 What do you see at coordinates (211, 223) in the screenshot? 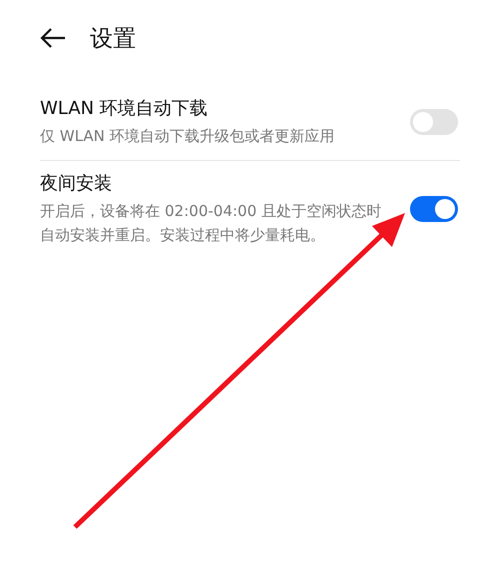
I see `setting-description: 开启后，设备将在 02:00-04:00 且处于空闲状态时自动安装并重启。安装过程中将少量耗电。` at bounding box center [211, 223].